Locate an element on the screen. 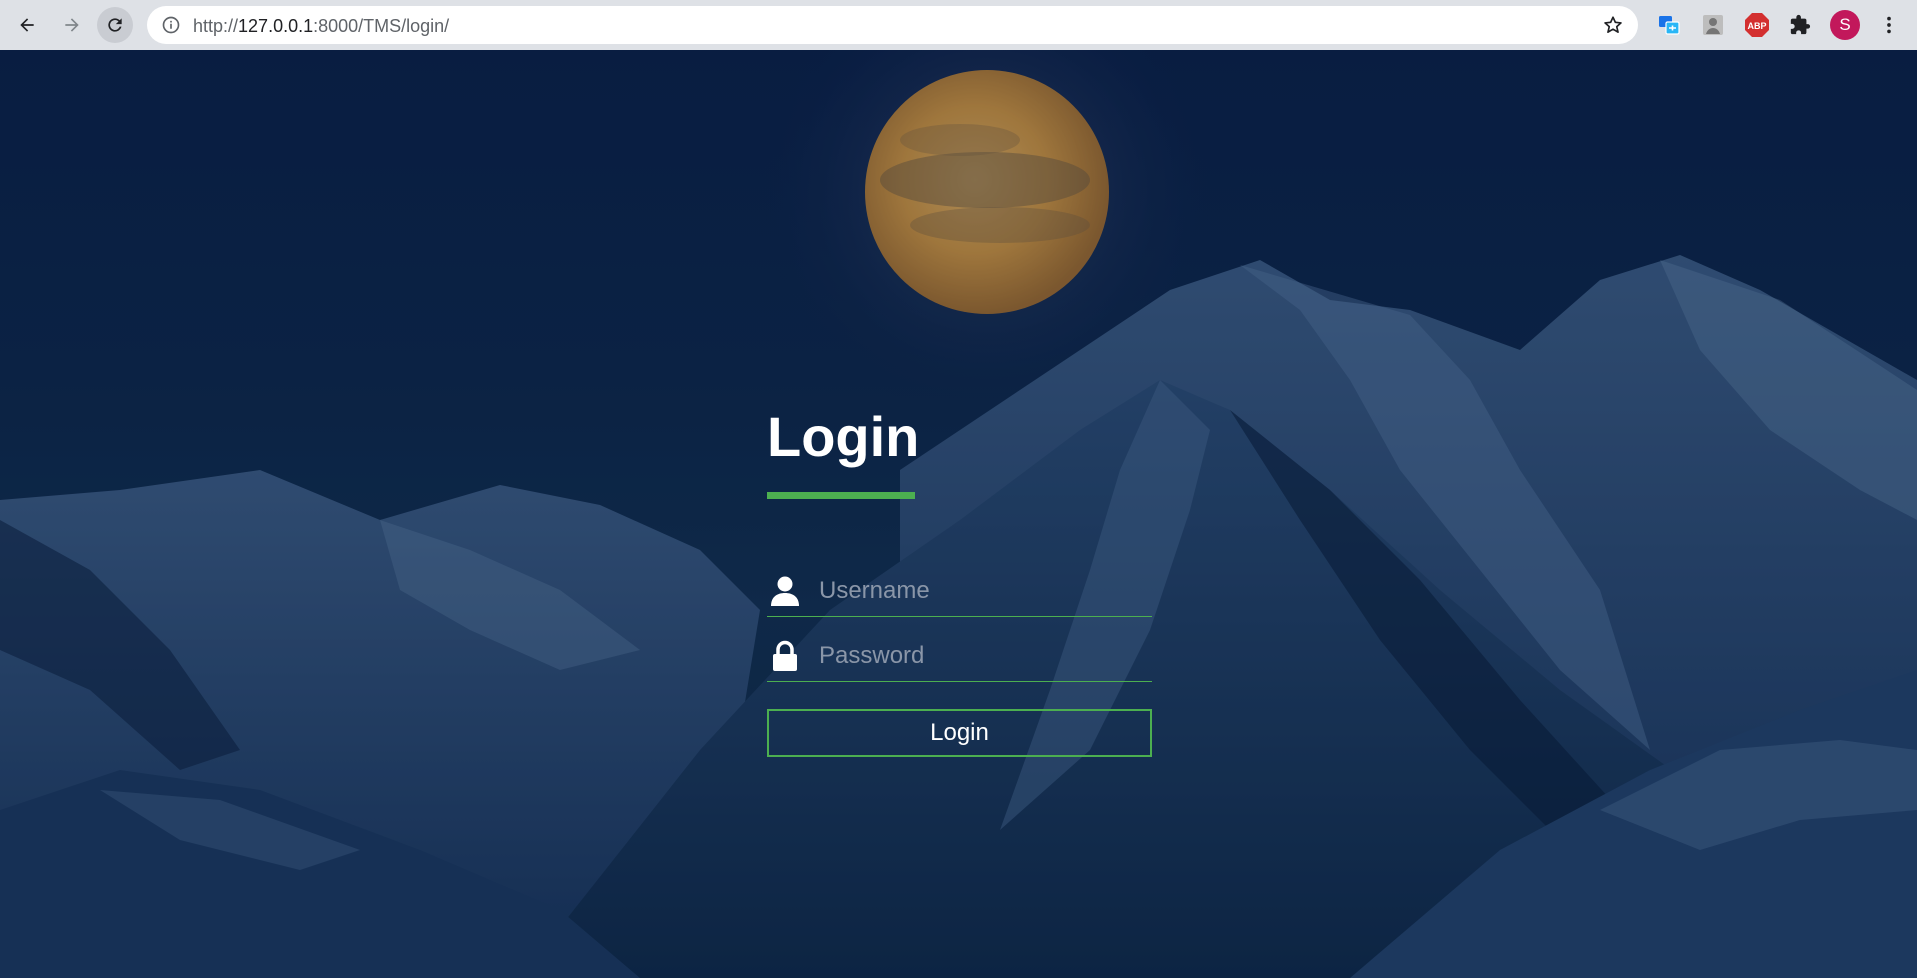 The height and width of the screenshot is (978, 1917). url-text: http://127.0.0.1:8000/TMS/login/ is located at coordinates (321, 26).